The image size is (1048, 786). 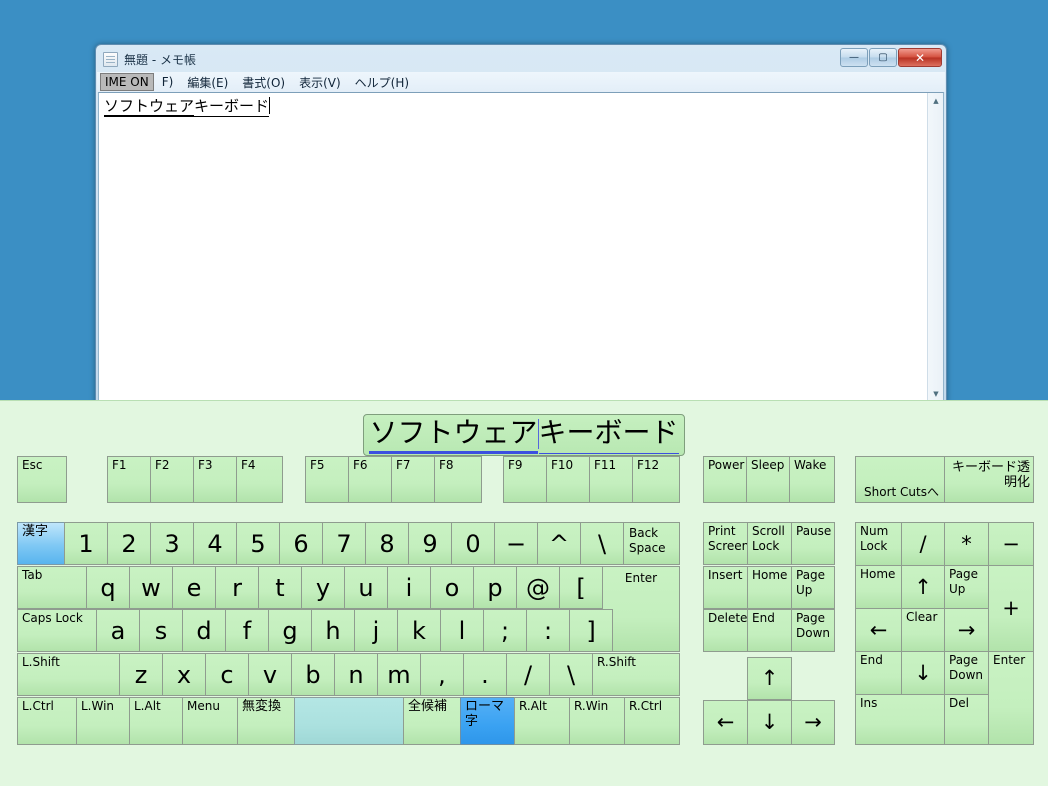 I want to click on key-numpad-arrow-left-icon: ←, so click(x=878, y=630).